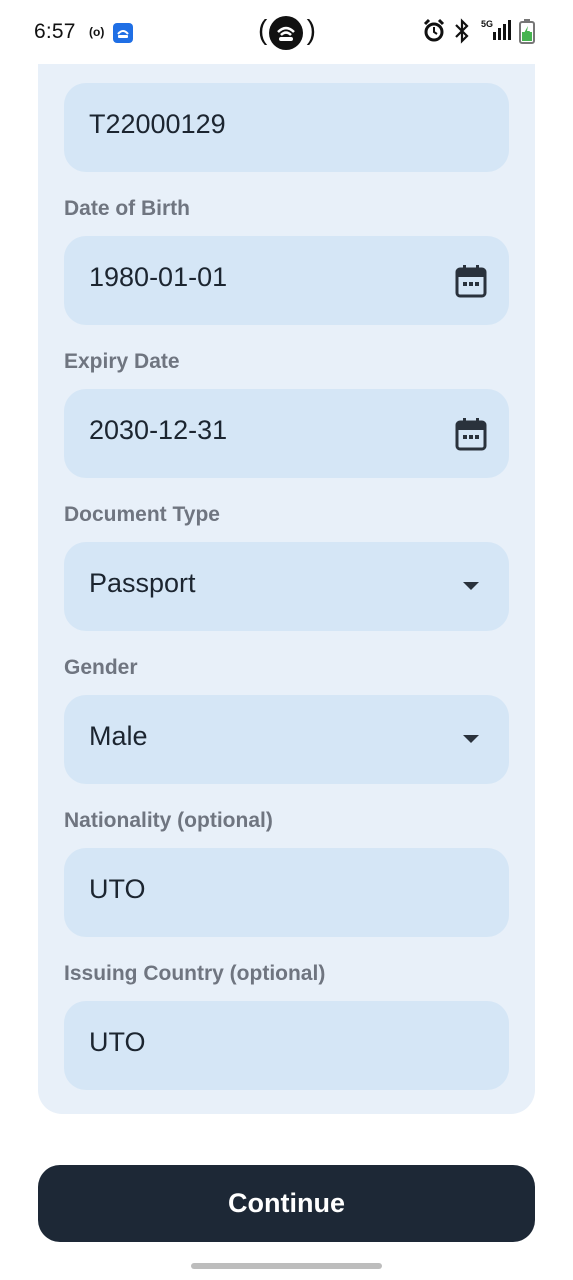 The image size is (573, 1280). I want to click on expiry-date-label: Expiry Date, so click(122, 361).